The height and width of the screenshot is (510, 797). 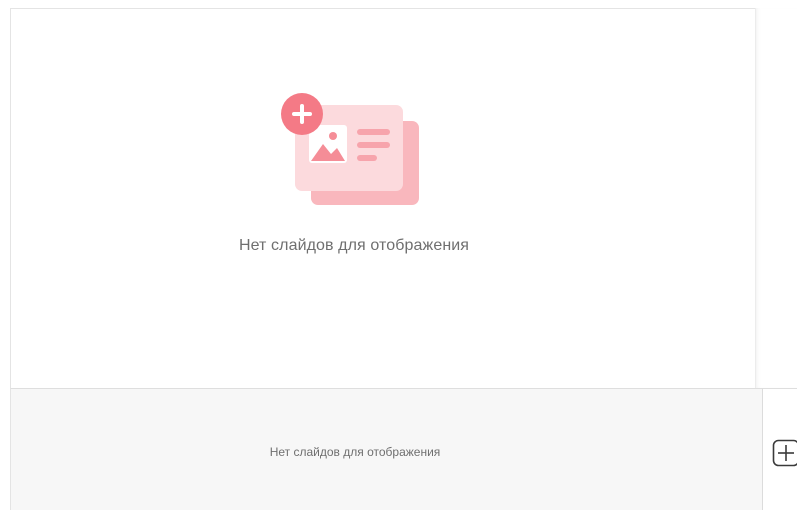 I want to click on thumbnails-empty-message: Нет слайдов для отображения, so click(x=355, y=452).